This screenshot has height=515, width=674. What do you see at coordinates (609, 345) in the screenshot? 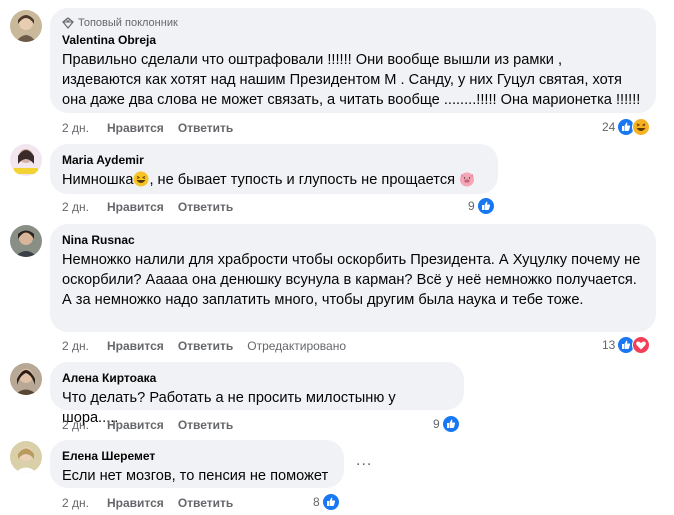
I see `reaction-count: 13` at bounding box center [609, 345].